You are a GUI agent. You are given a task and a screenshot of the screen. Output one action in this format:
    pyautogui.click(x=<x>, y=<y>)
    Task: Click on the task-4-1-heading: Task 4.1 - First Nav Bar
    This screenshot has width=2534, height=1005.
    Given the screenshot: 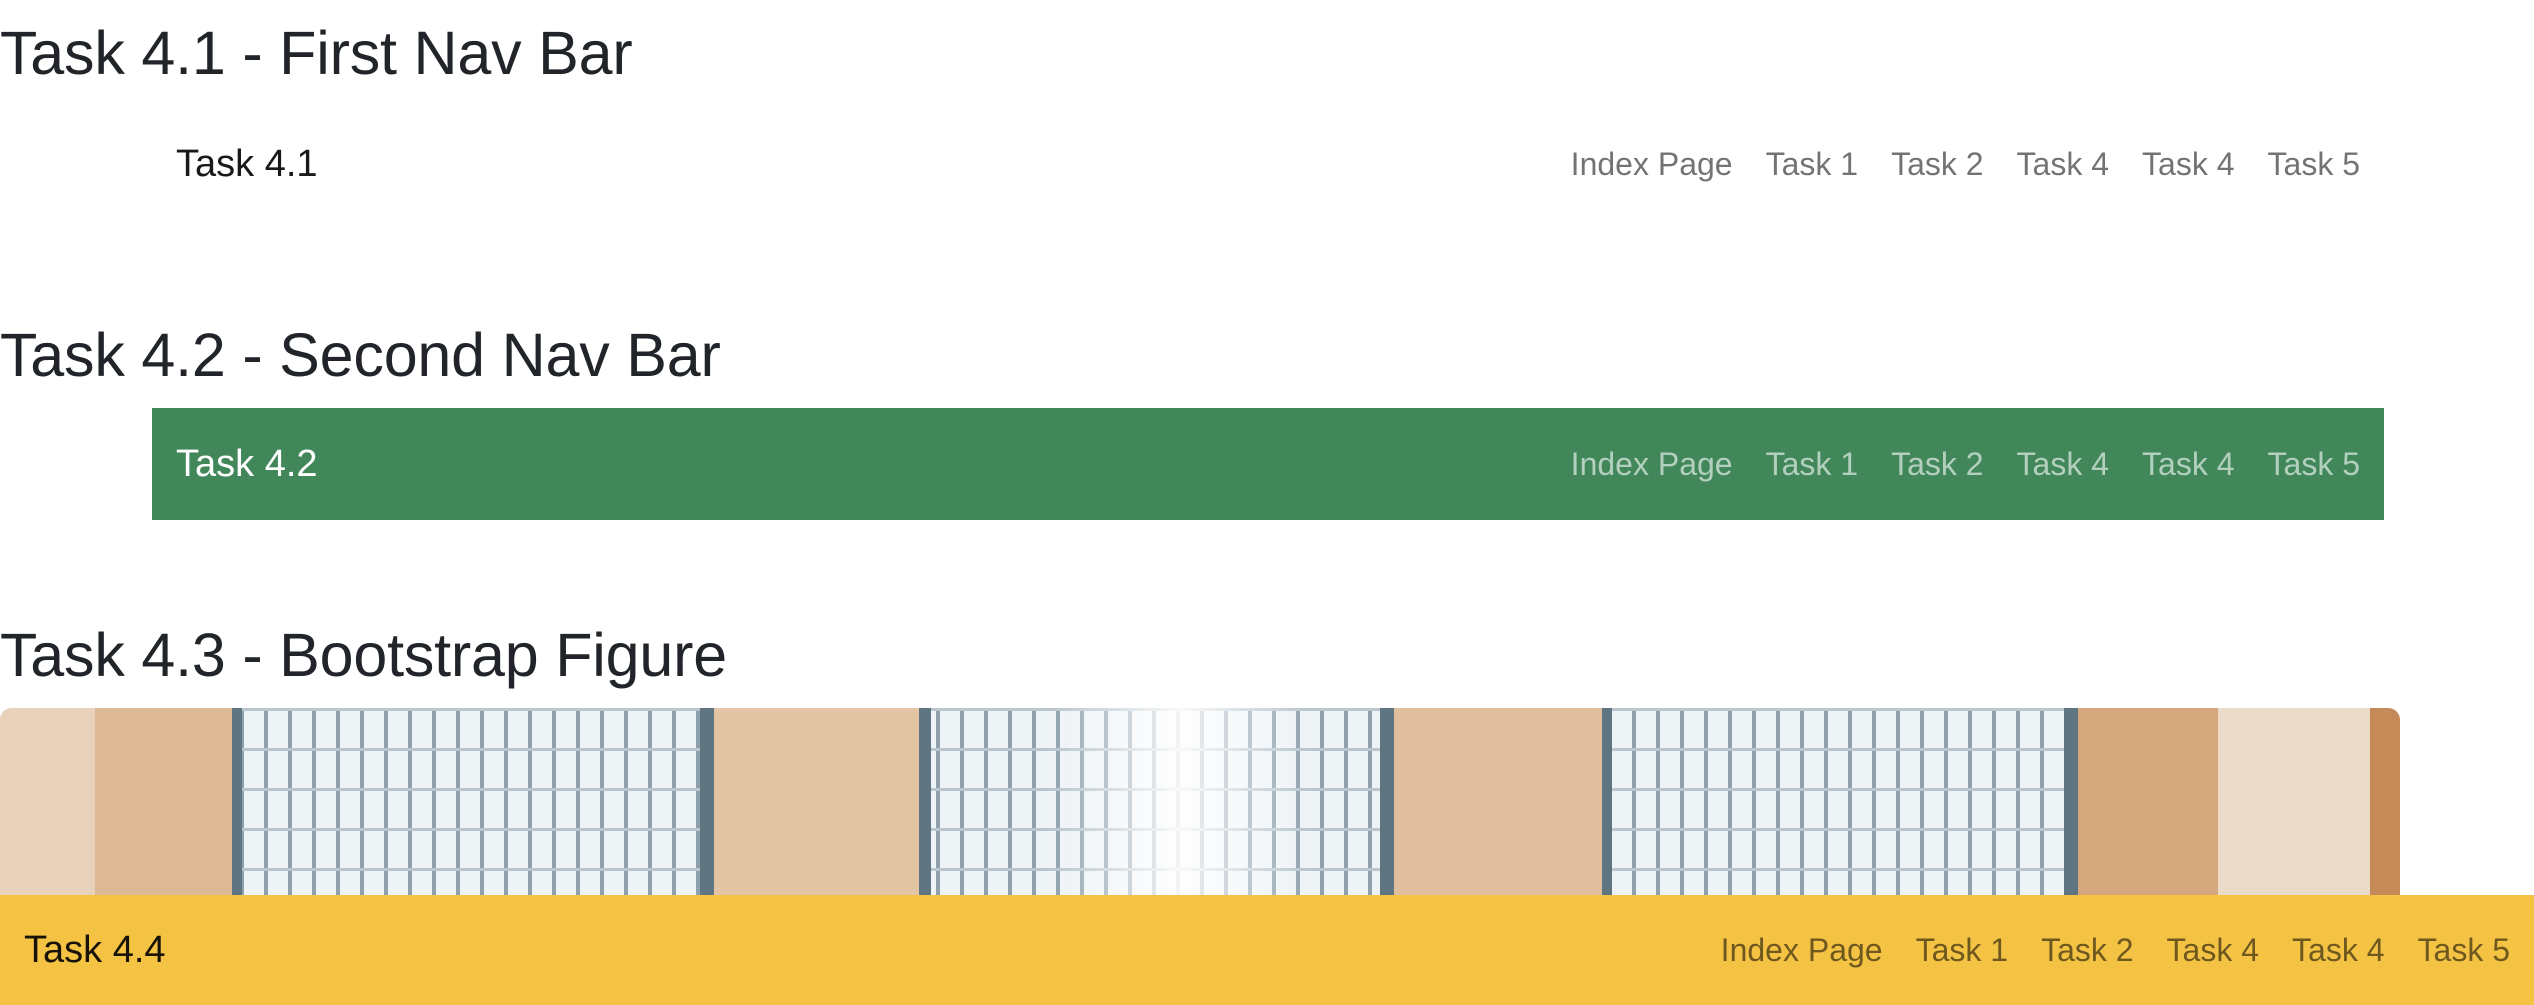 What is the action you would take?
    pyautogui.click(x=316, y=53)
    